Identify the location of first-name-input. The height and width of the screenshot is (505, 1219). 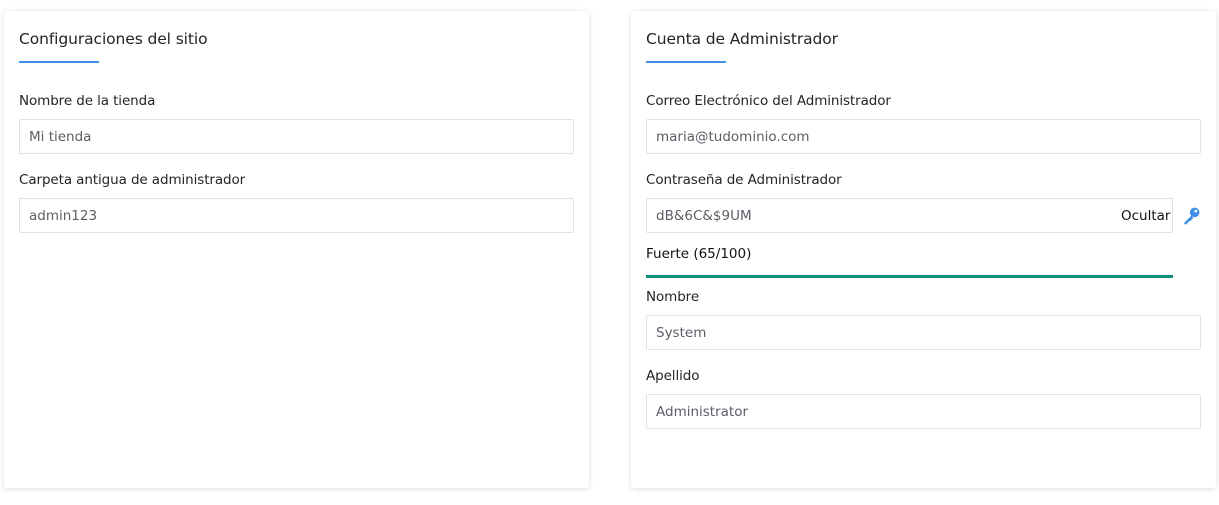
(923, 332).